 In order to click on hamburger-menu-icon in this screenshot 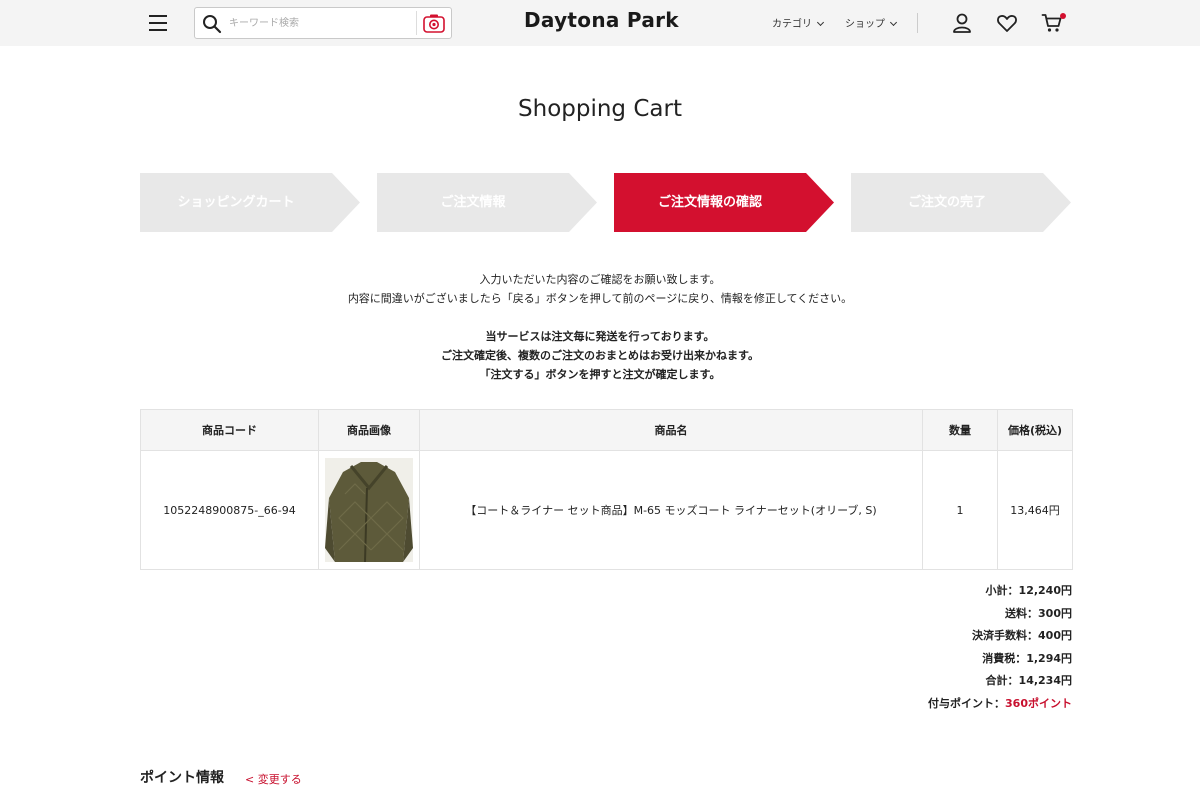, I will do `click(159, 23)`.